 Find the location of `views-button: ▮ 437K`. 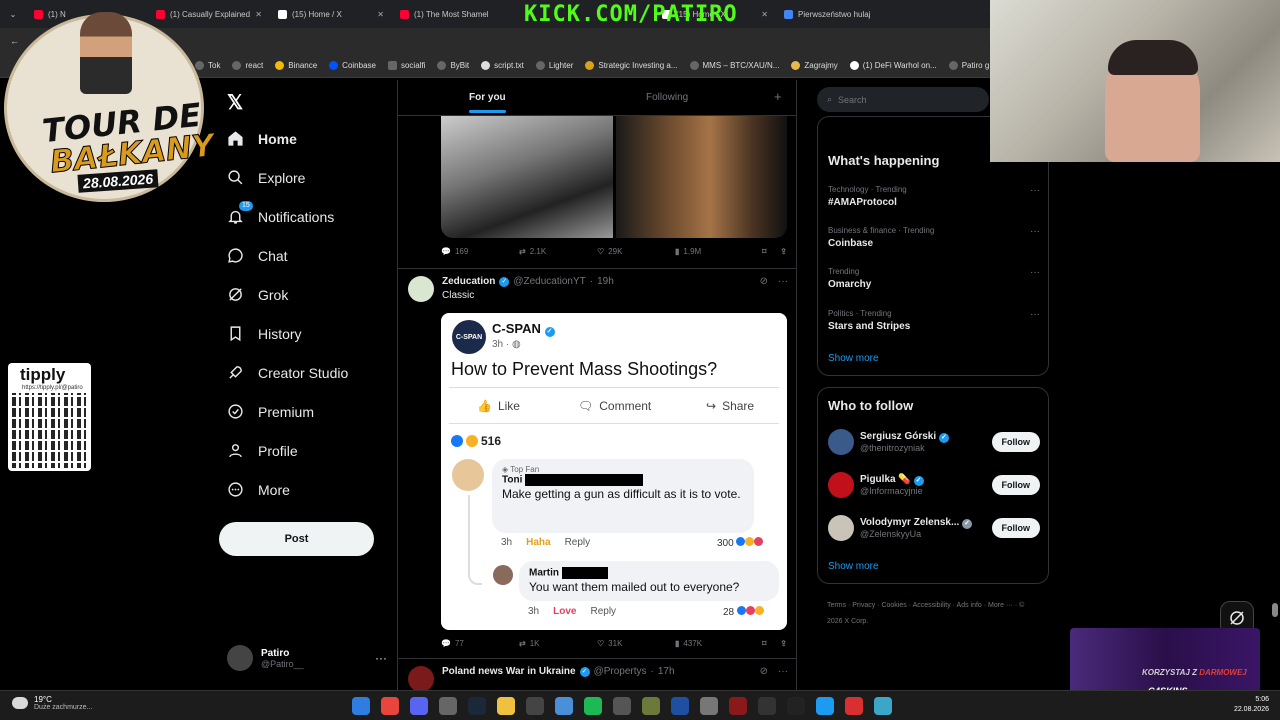

views-button: ▮ 437K is located at coordinates (714, 643).